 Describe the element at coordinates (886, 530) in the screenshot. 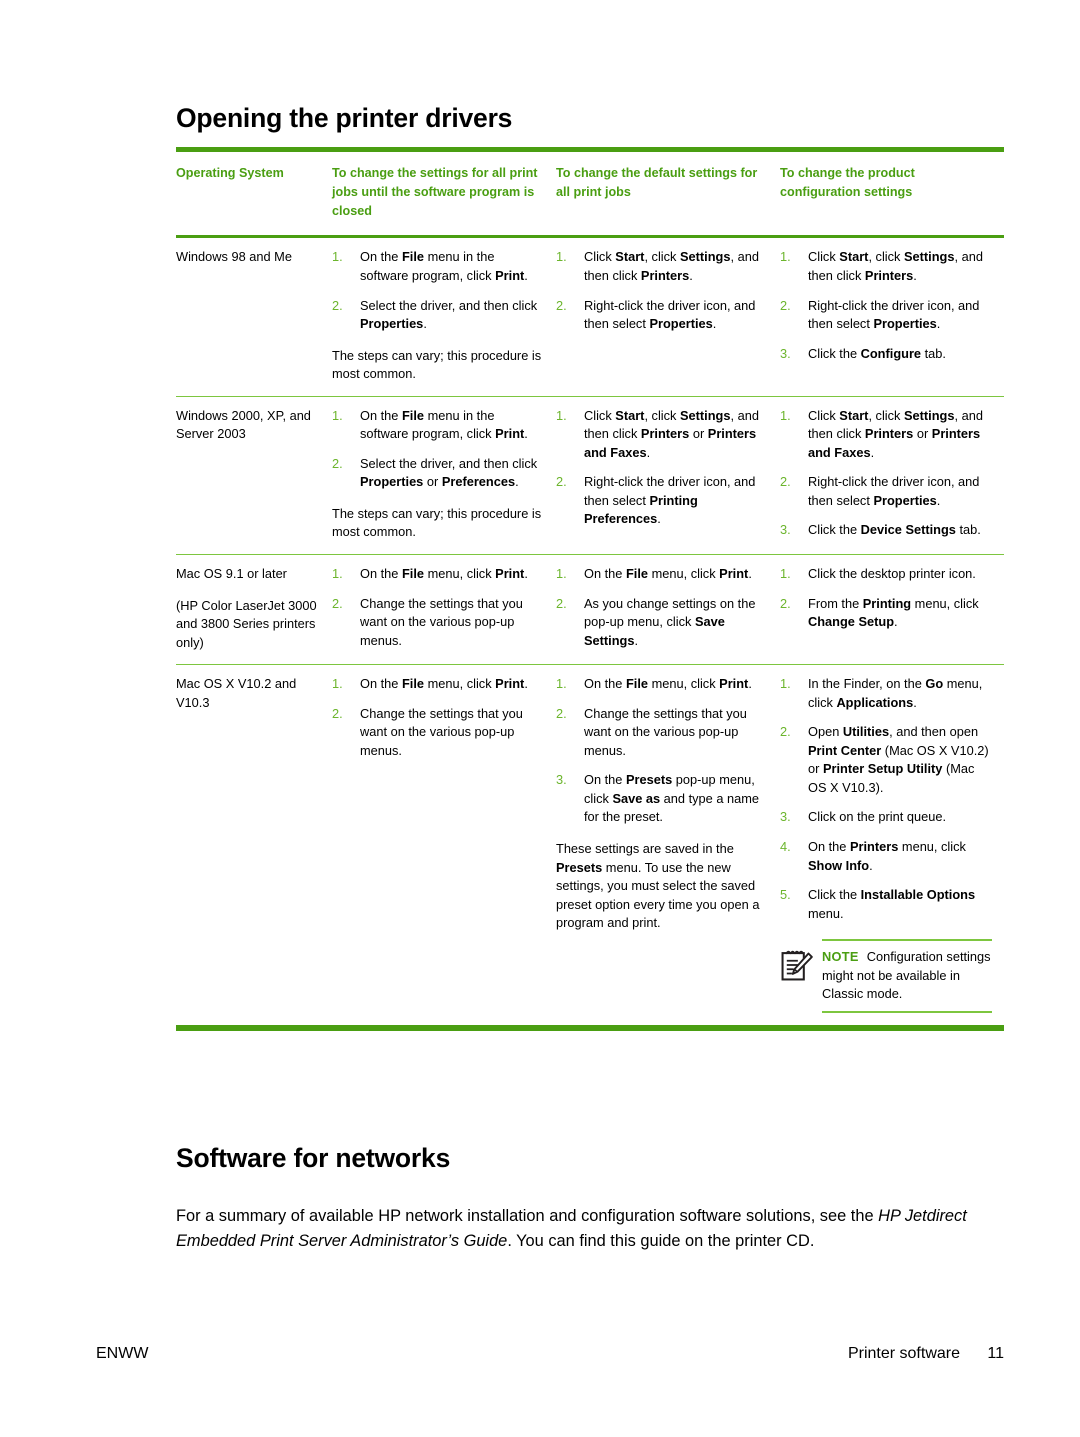

I see `step-item: Click the Device Settings tab.` at that location.